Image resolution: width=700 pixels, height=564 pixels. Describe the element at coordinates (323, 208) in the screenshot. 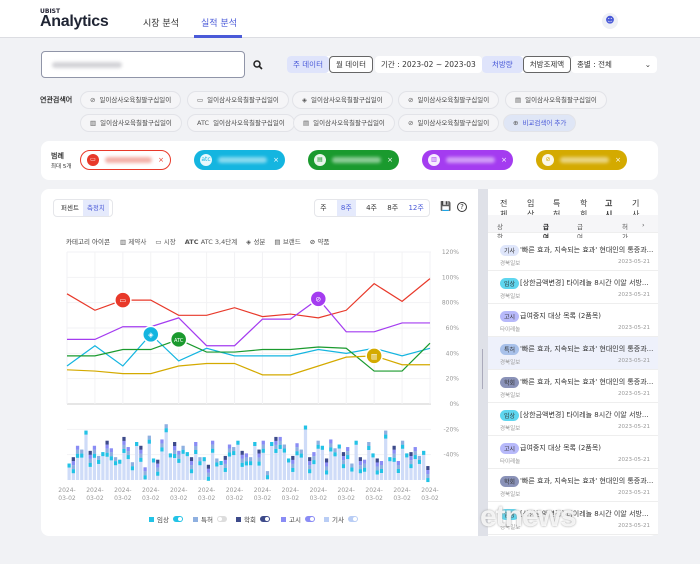

I see `period-option: 주` at that location.